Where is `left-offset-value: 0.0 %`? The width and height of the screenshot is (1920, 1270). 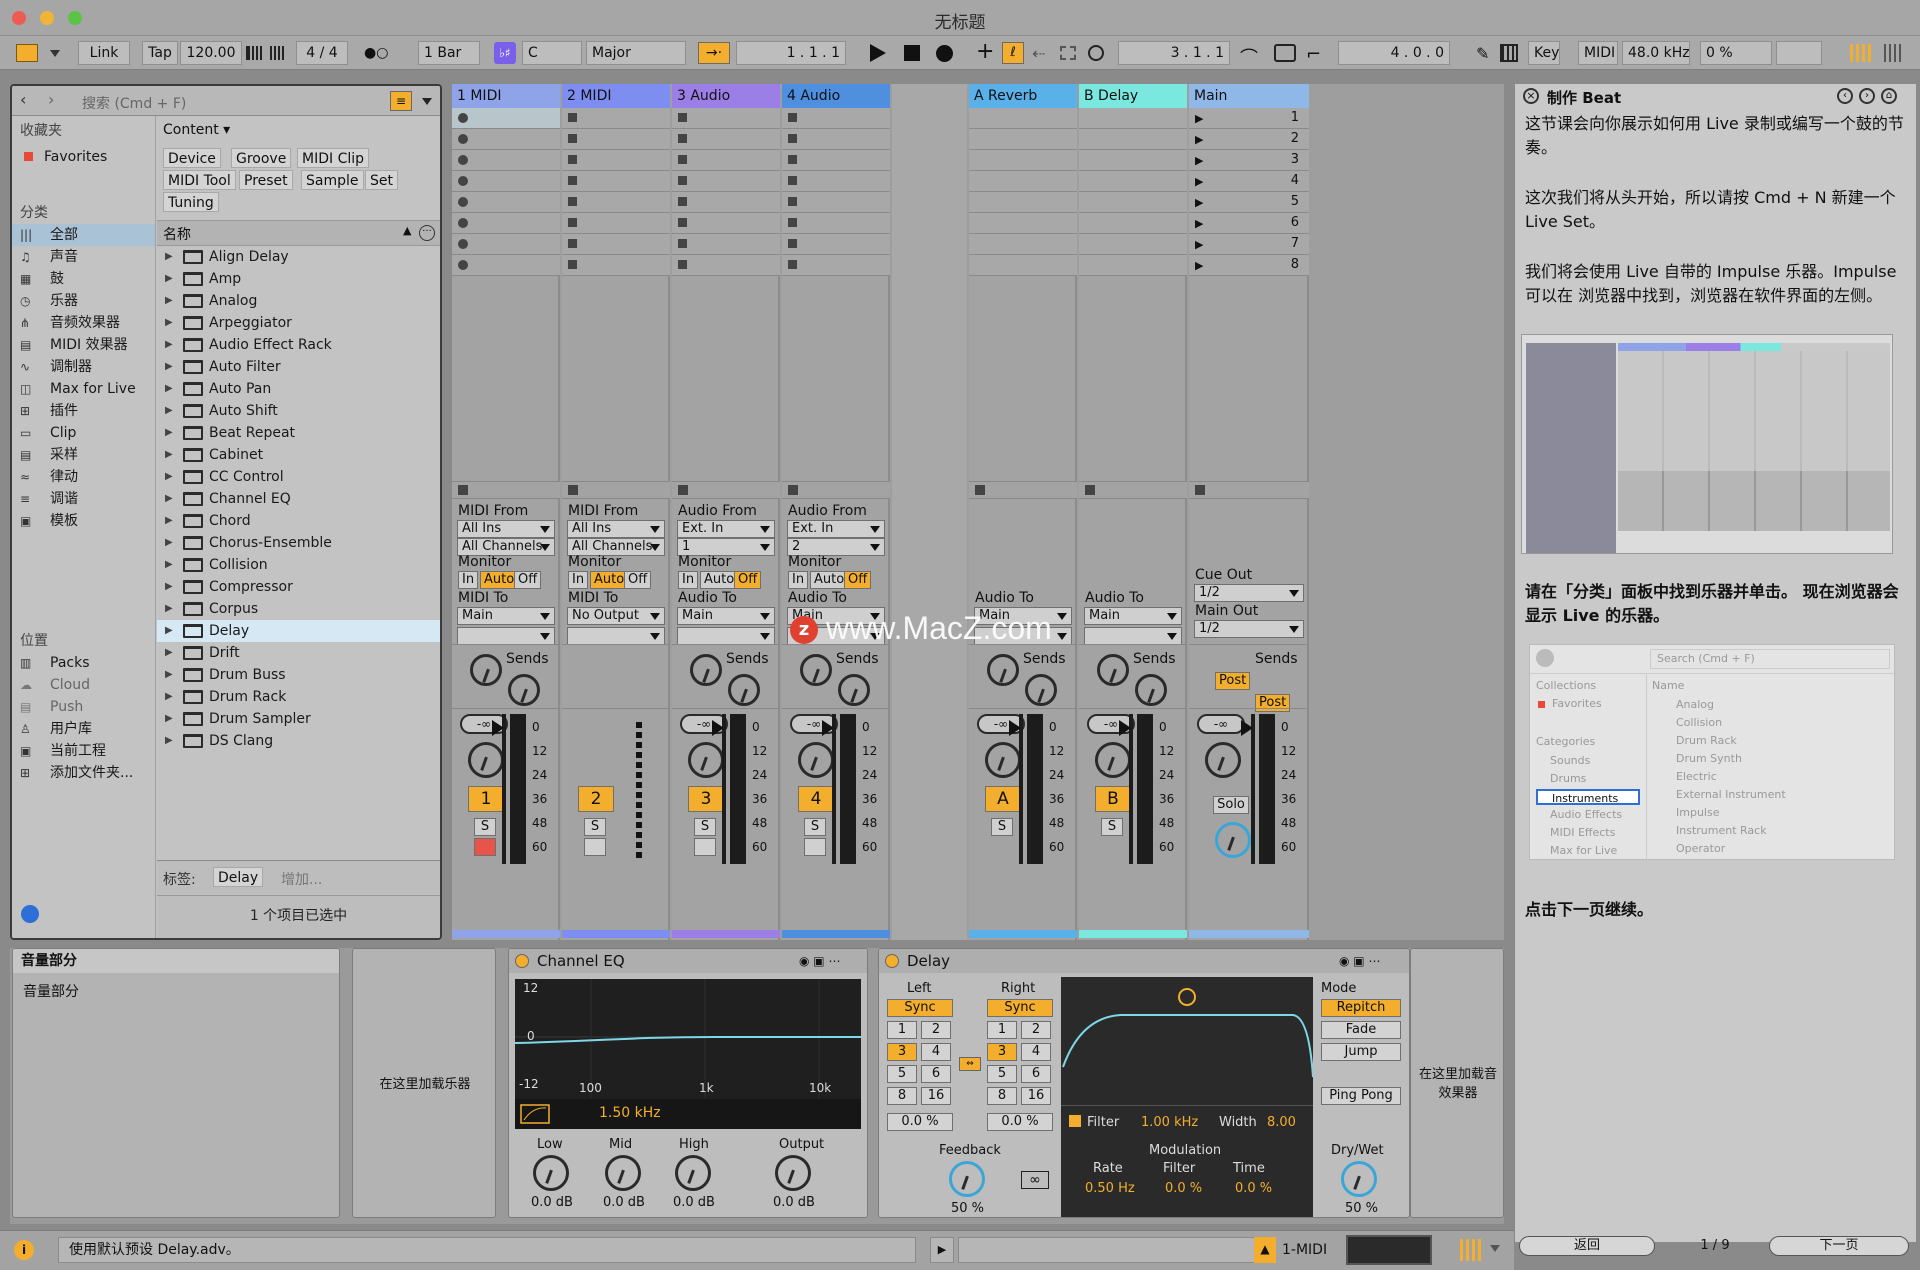 left-offset-value: 0.0 % is located at coordinates (920, 1122).